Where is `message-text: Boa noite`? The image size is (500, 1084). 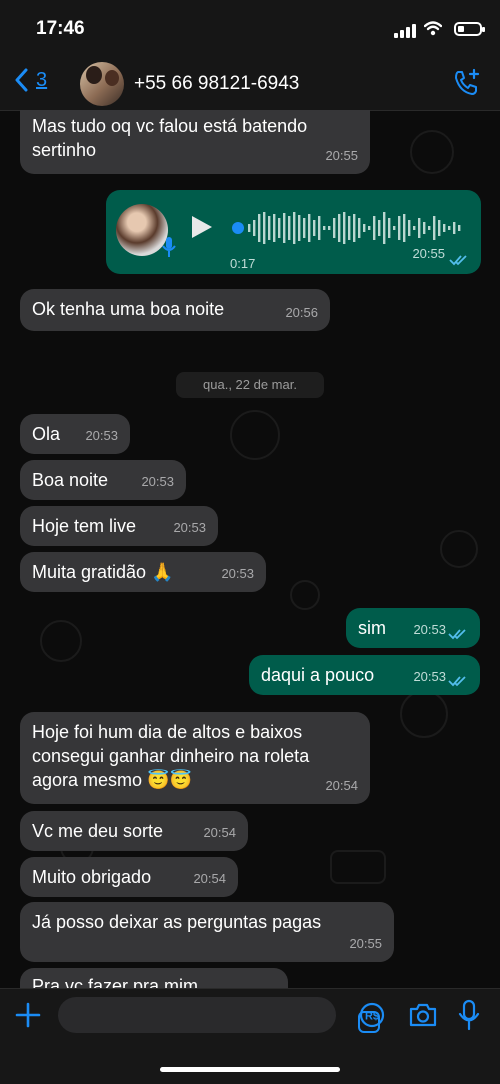
message-text: Boa noite is located at coordinates (70, 480).